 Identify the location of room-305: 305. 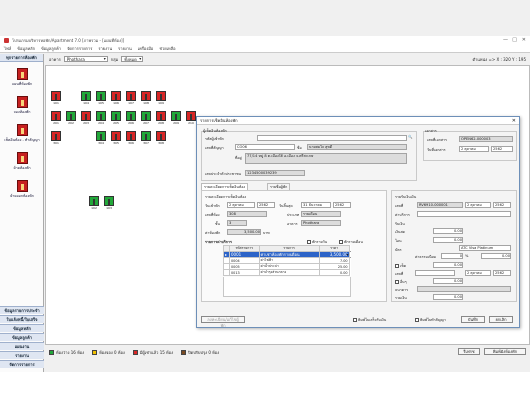
(116, 138).